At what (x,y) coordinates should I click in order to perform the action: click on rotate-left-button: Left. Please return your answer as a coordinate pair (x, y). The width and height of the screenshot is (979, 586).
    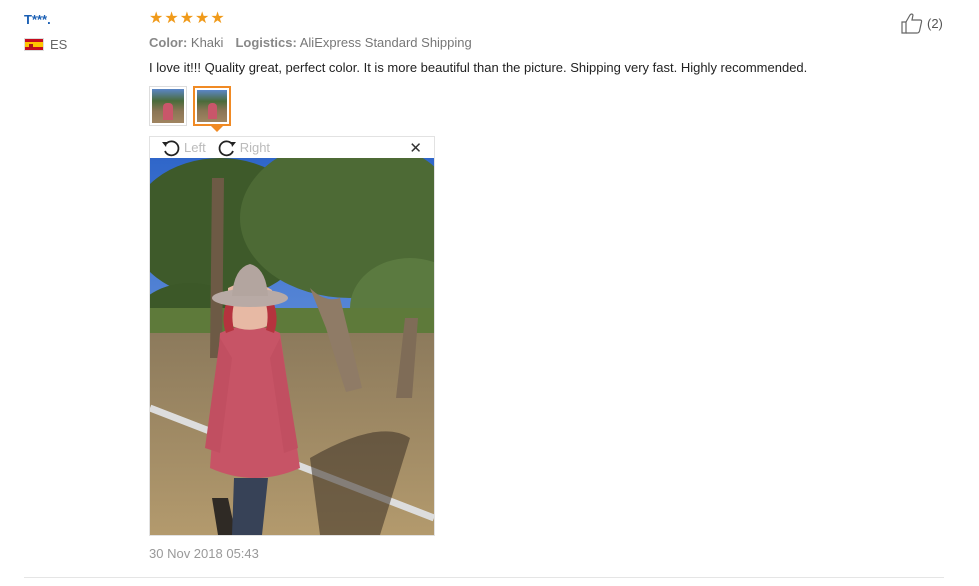
    Looking at the image, I should click on (183, 148).